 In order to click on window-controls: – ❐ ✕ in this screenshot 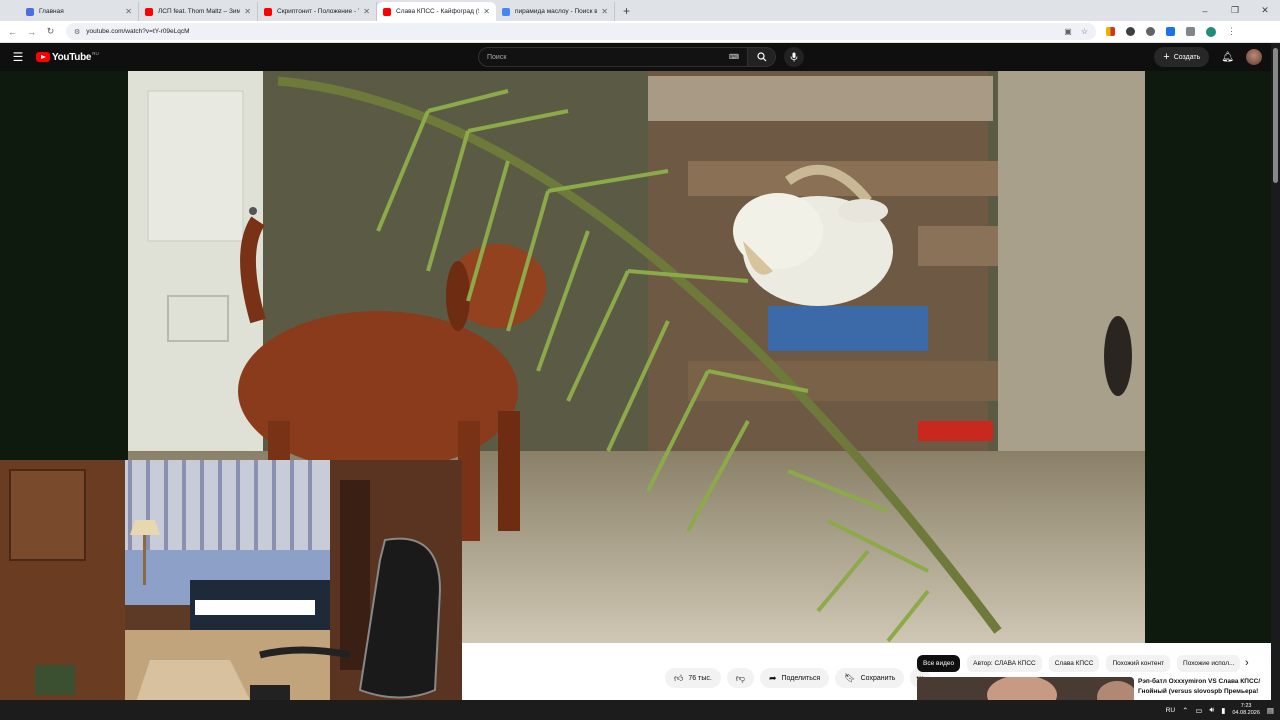, I will do `click(1235, 10)`.